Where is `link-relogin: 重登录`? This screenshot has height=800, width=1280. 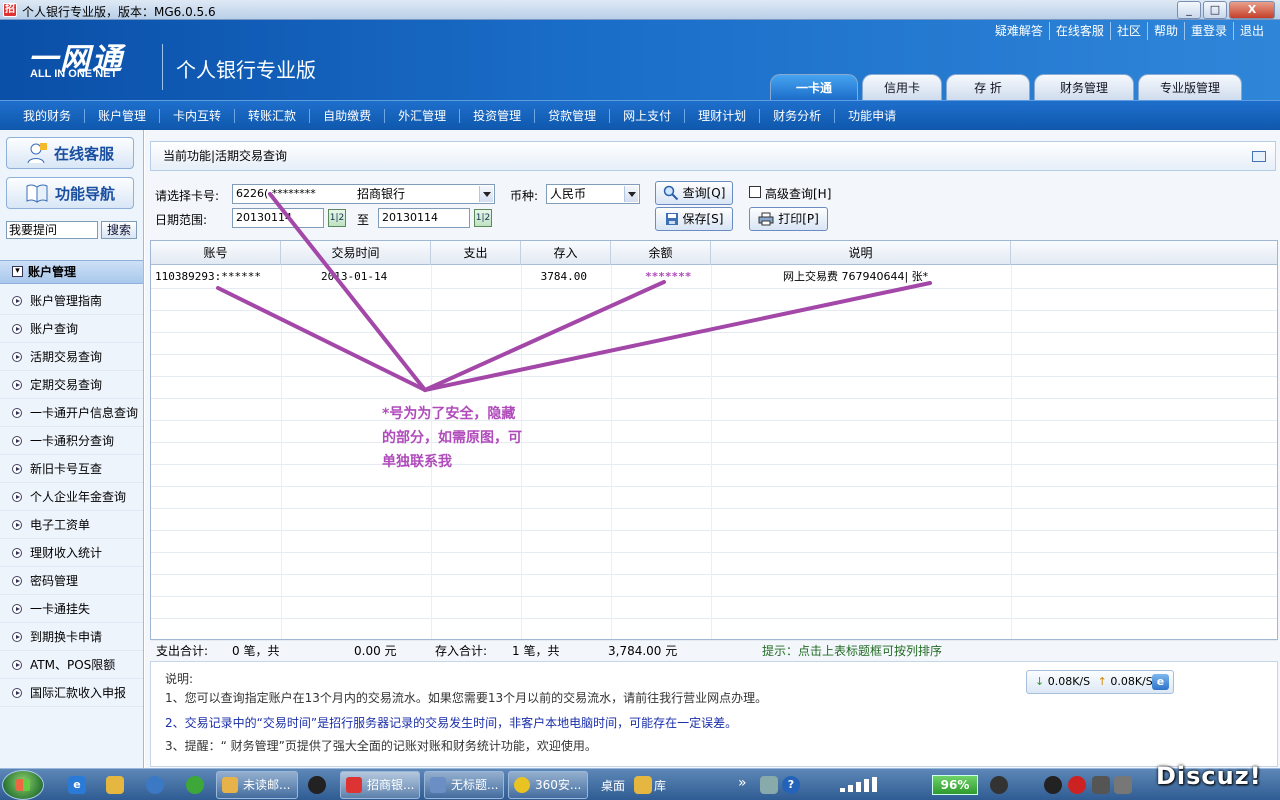 link-relogin: 重登录 is located at coordinates (1209, 31).